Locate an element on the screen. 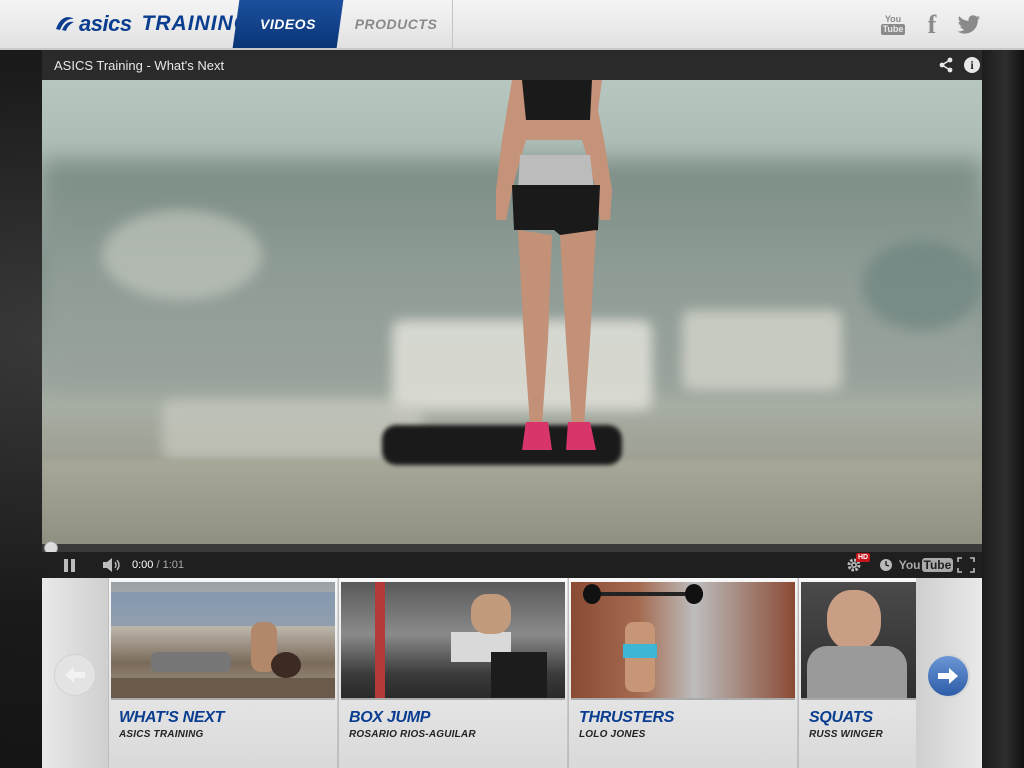 The image size is (1024, 768). nav-tab-products-label: PRODUCTS is located at coordinates (396, 24).